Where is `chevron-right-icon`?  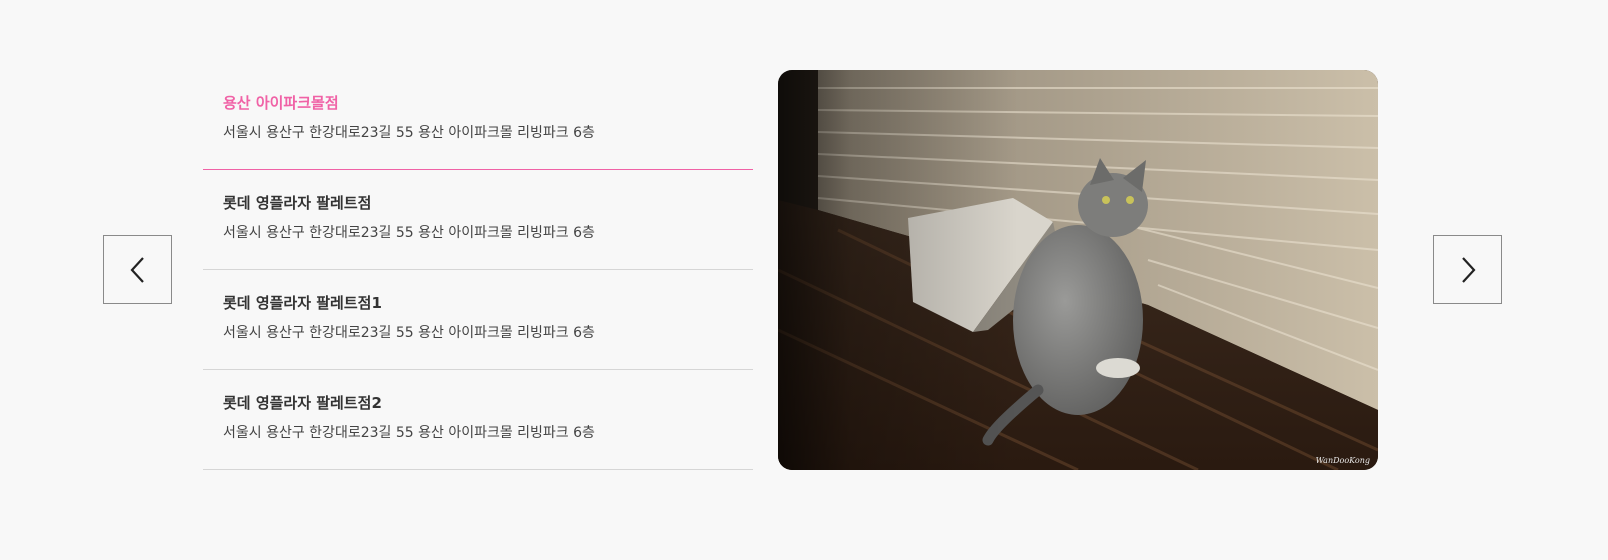
chevron-right-icon is located at coordinates (1468, 269).